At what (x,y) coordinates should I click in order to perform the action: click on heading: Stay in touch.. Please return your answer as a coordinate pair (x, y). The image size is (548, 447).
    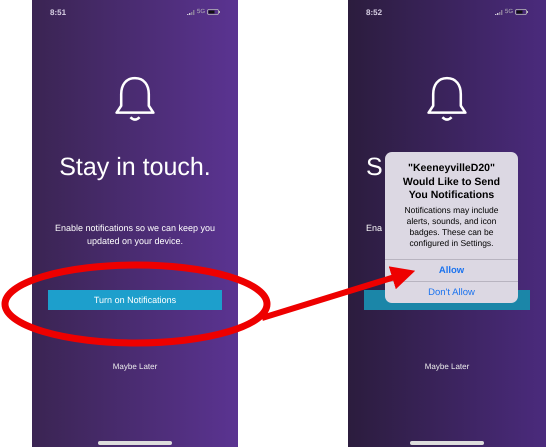
    Looking at the image, I should click on (135, 167).